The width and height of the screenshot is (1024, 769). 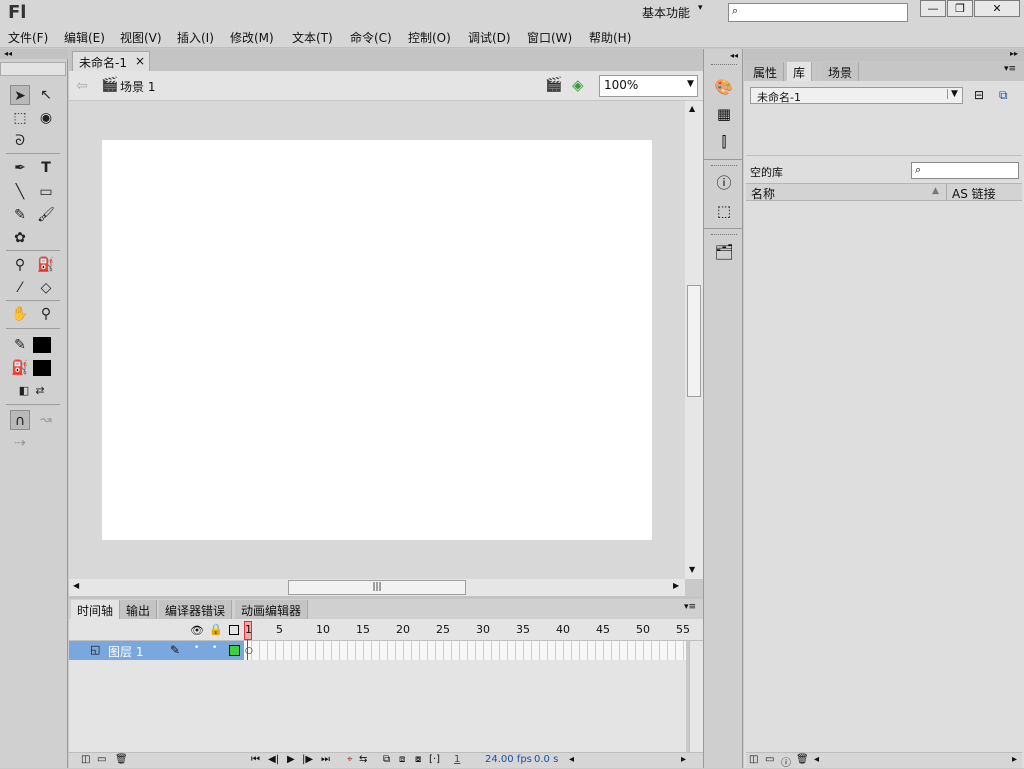 I want to click on workspace-switcher: 基本功能, so click(x=666, y=12).